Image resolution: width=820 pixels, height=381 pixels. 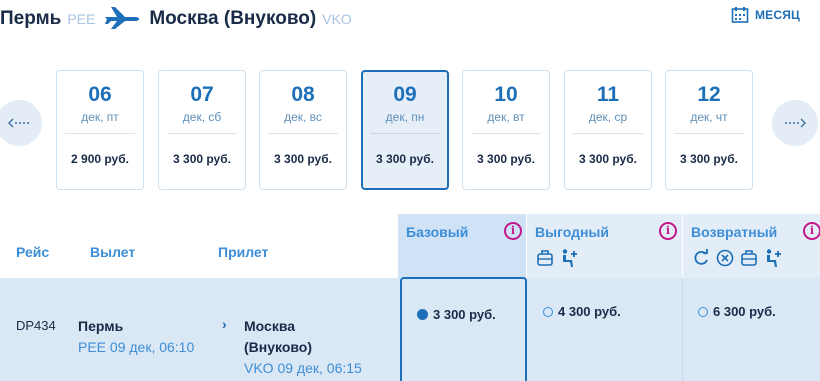 I want to click on arrival-city: Москва, so click(x=270, y=326).